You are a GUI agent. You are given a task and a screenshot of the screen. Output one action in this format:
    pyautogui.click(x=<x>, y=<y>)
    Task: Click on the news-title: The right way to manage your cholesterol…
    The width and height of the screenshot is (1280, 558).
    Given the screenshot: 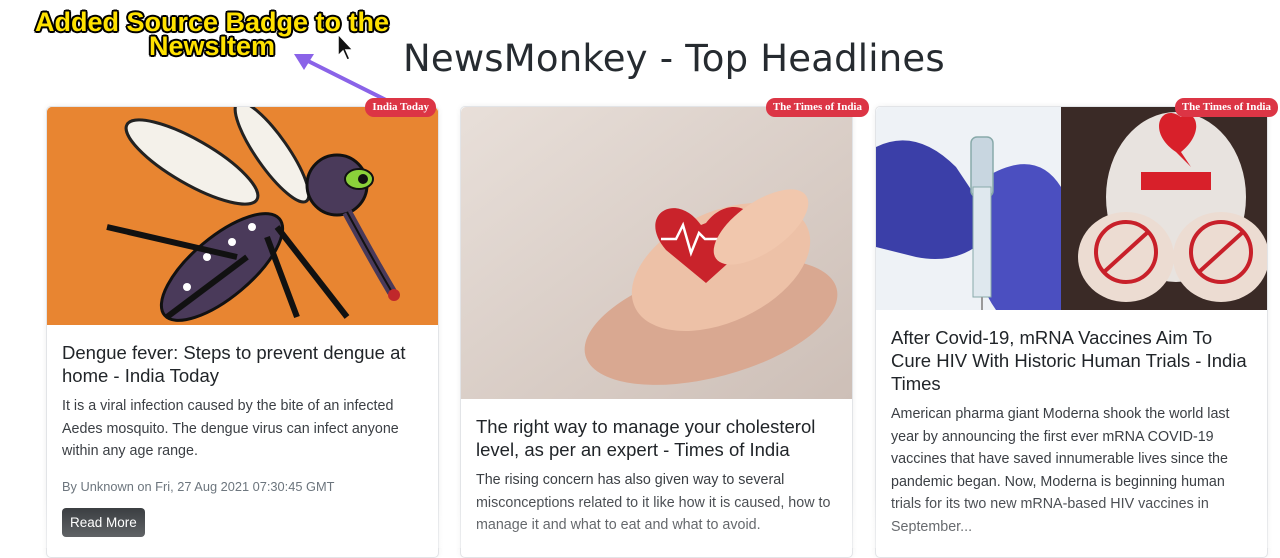 What is the action you would take?
    pyautogui.click(x=646, y=438)
    